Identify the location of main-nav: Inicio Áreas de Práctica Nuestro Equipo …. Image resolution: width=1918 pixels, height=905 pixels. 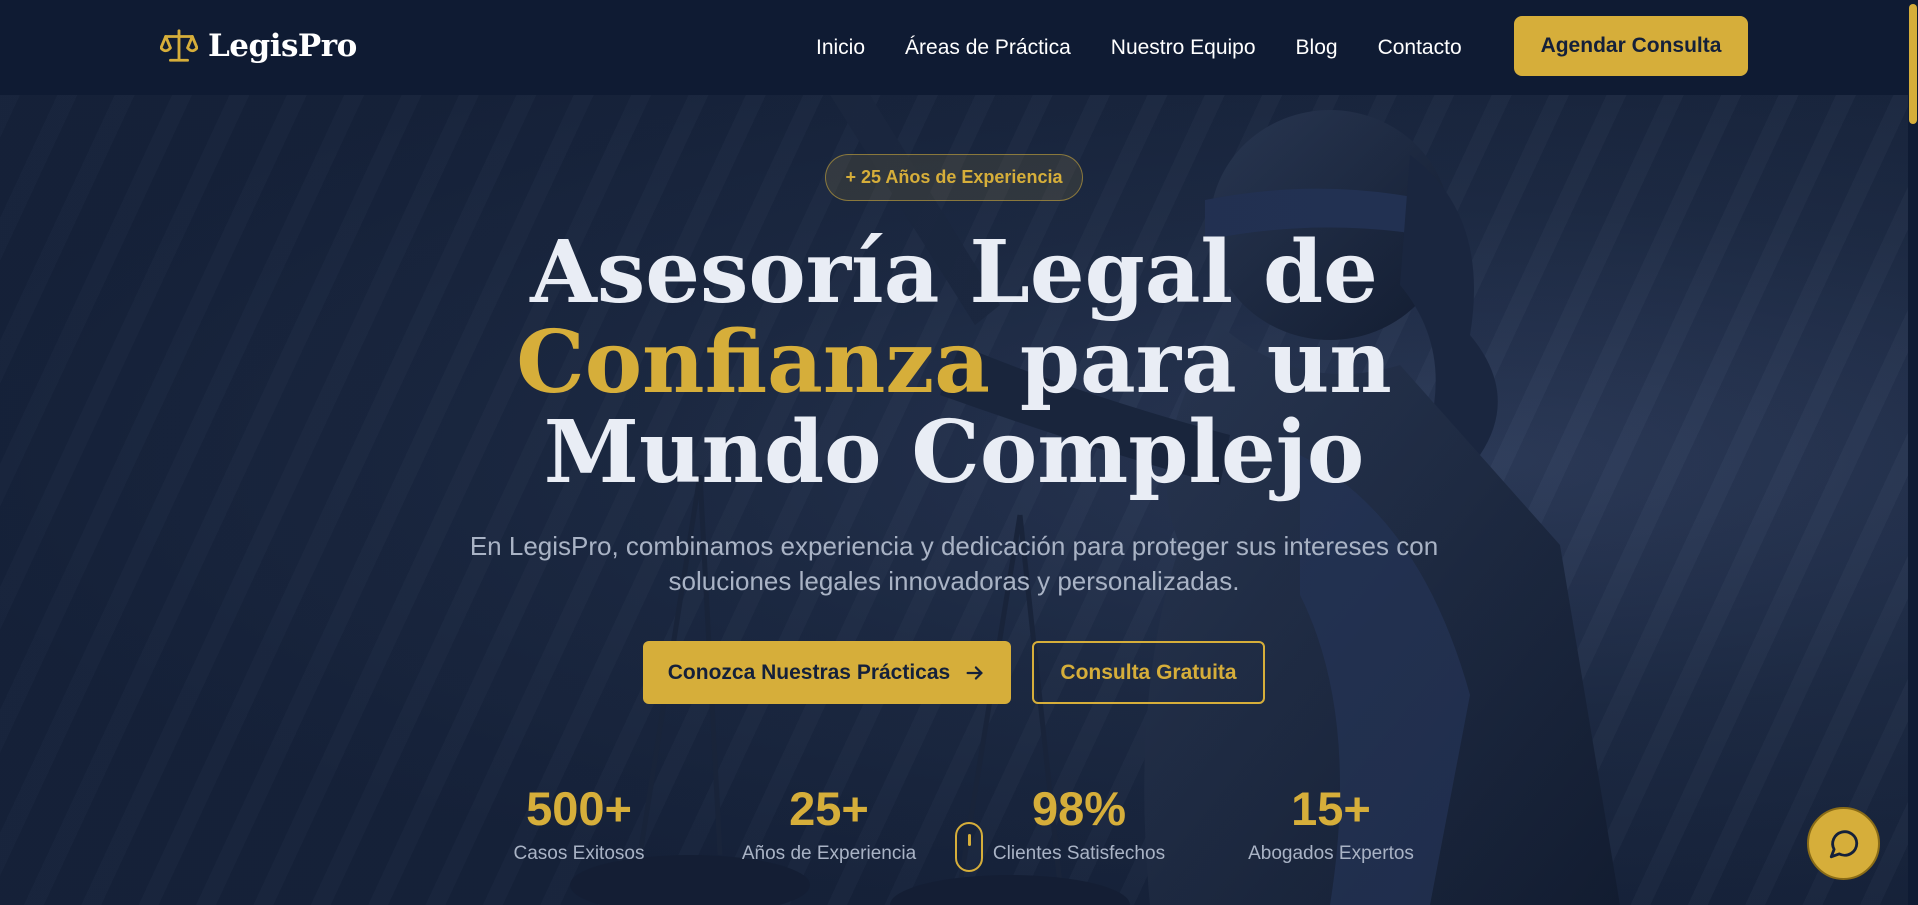
(1159, 47).